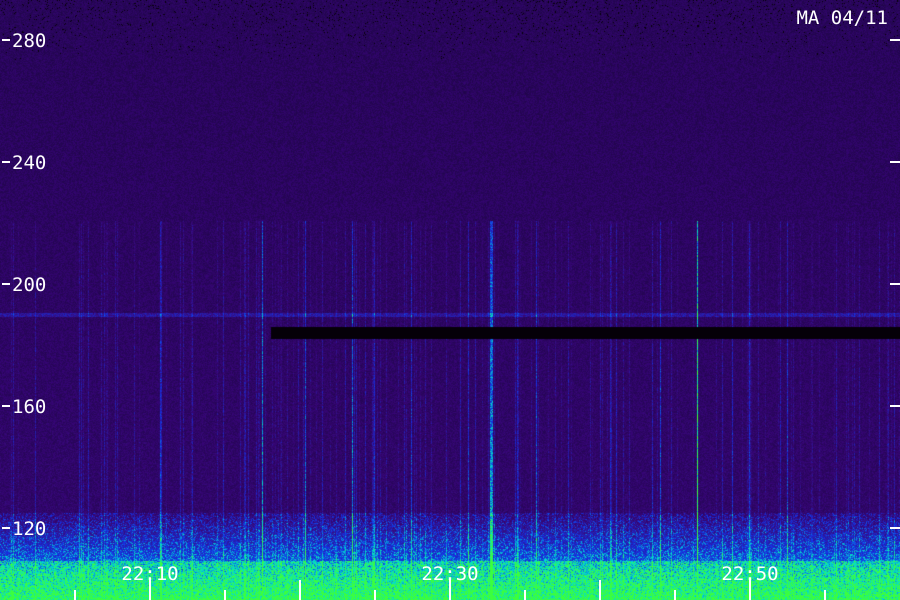 Image resolution: width=900 pixels, height=600 pixels. I want to click on x-tick-label: 22:30, so click(449, 574).